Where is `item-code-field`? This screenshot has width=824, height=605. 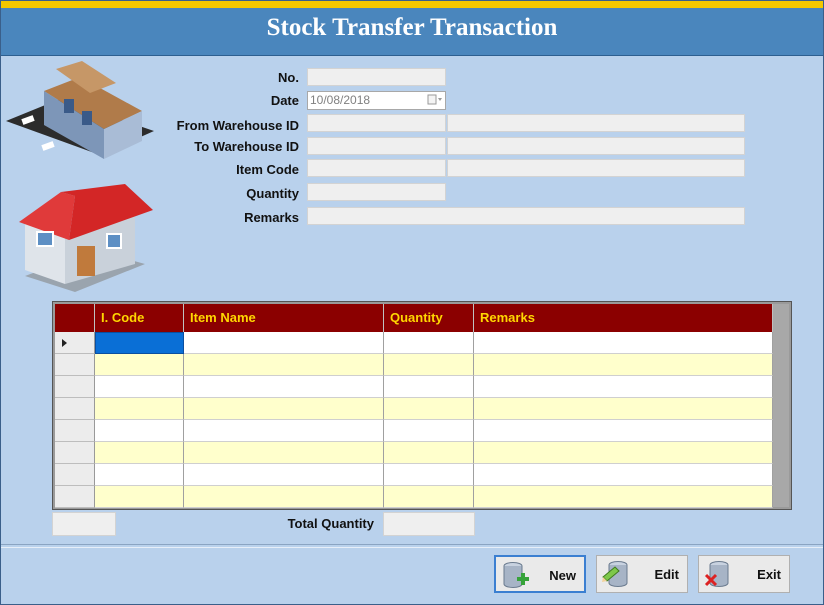 item-code-field is located at coordinates (376, 168).